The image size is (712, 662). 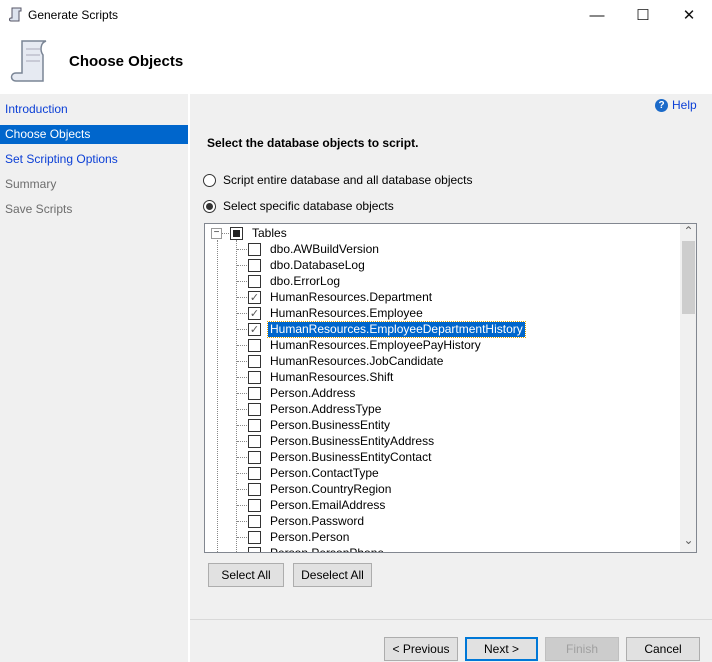 I want to click on tree-item-label: dbo.AWBuildVersion, so click(x=324, y=248).